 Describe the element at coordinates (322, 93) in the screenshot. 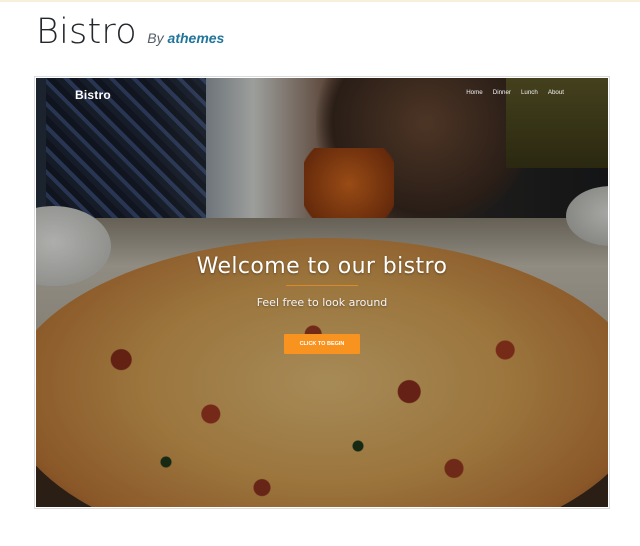

I see `site-navbar: Bistro Home Dinner Lunch About` at that location.